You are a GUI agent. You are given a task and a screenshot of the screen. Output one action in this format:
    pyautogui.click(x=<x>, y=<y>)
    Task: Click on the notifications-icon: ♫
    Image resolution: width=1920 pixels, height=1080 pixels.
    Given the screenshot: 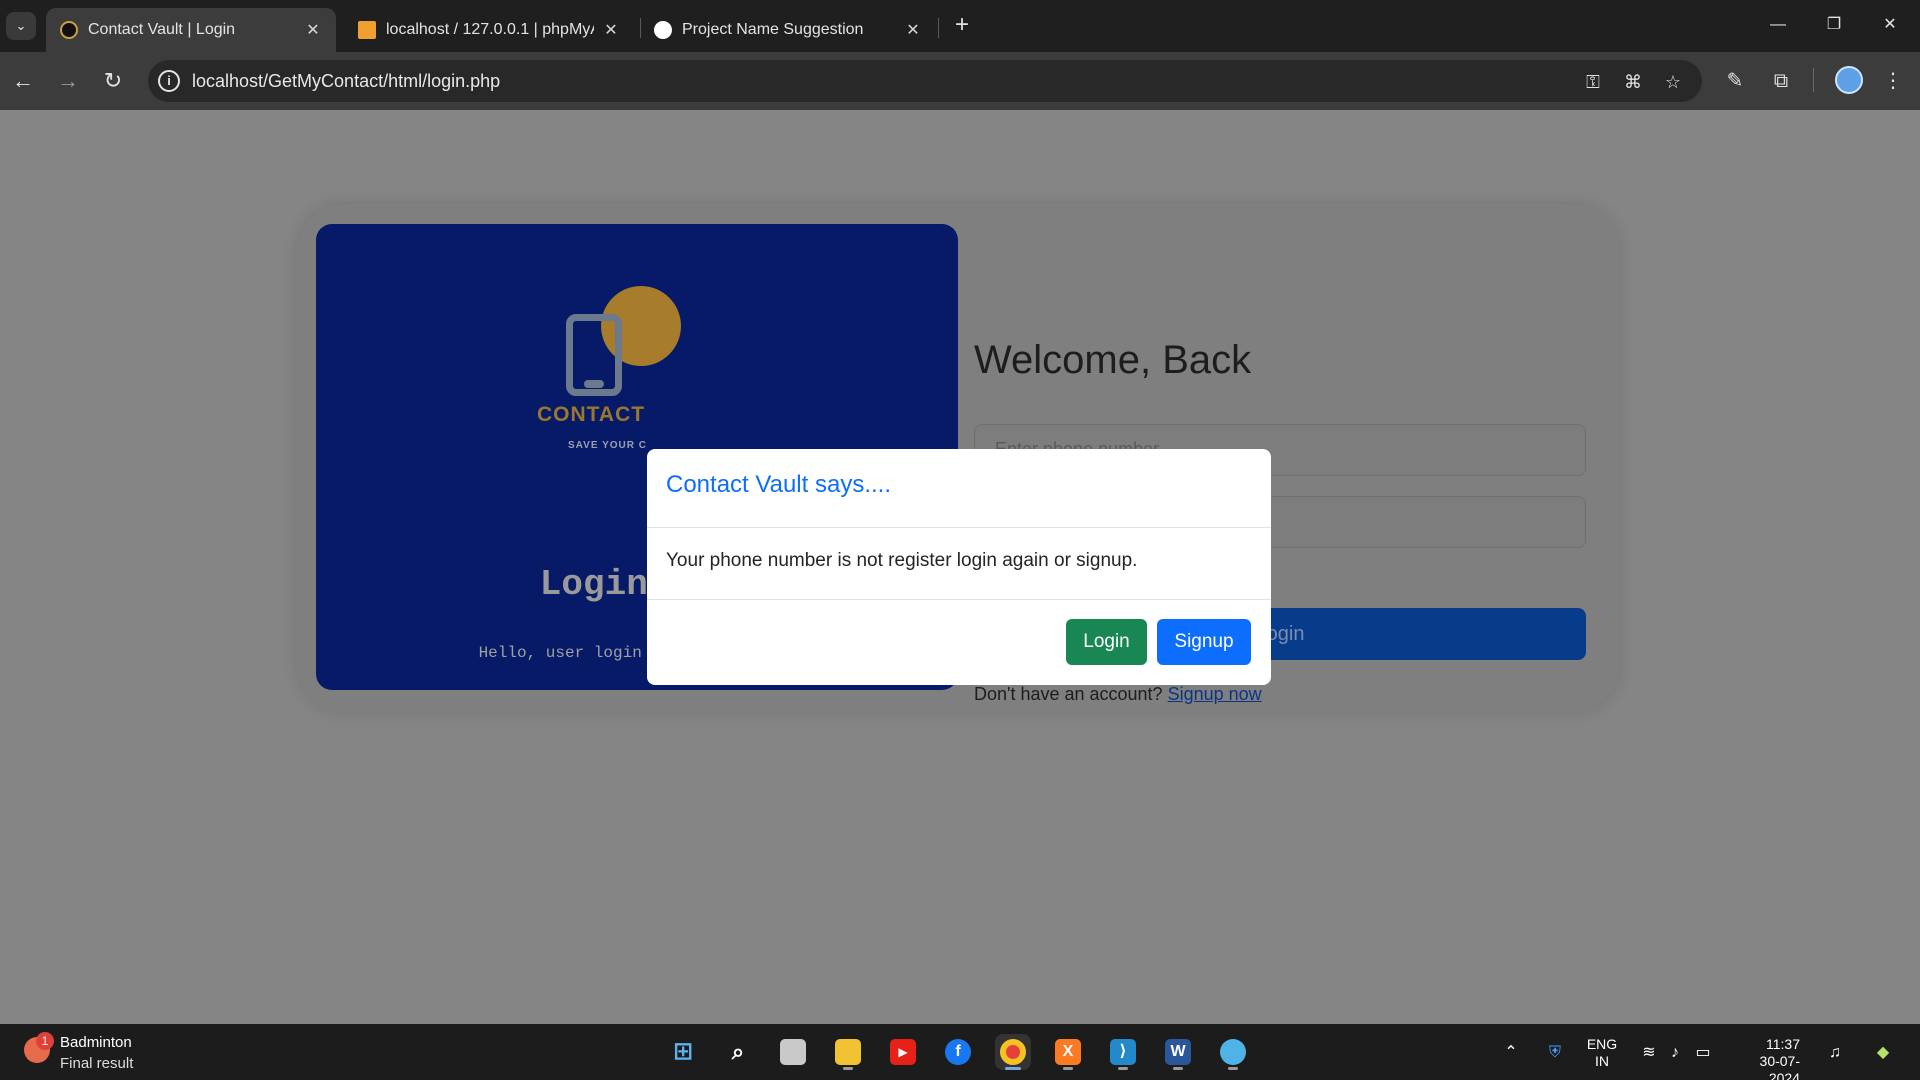 What is the action you would take?
    pyautogui.click(x=1835, y=1053)
    